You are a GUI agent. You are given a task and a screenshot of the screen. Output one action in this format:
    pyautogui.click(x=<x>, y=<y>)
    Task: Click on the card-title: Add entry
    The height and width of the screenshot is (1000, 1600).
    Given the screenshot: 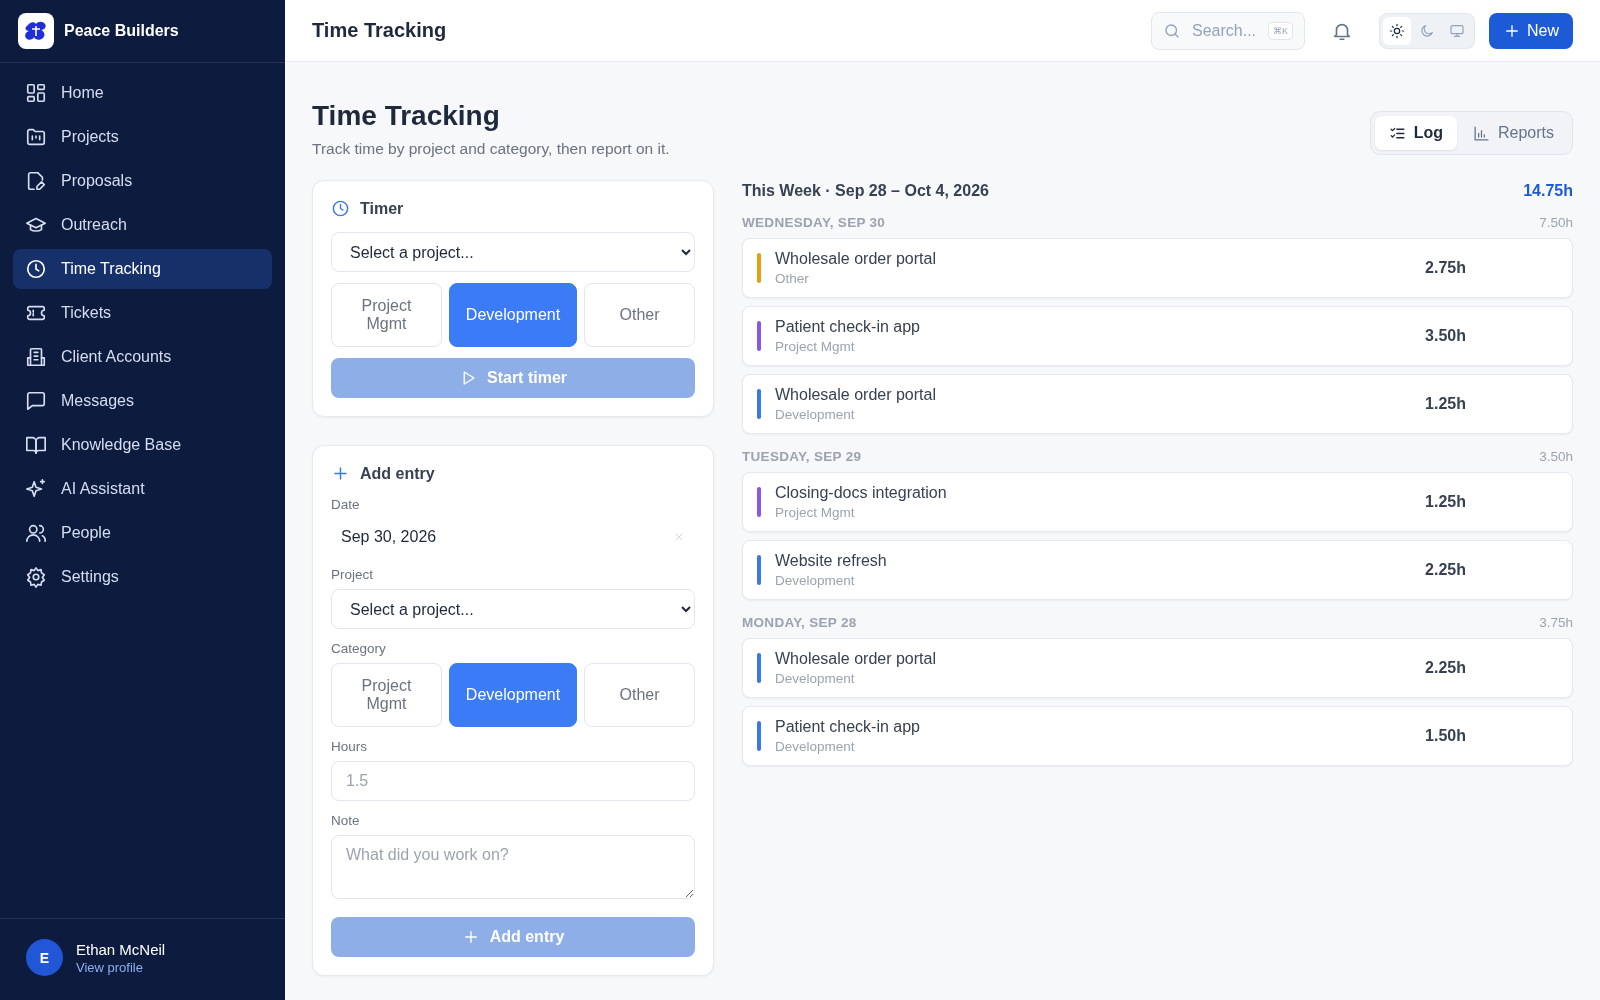 What is the action you would take?
    pyautogui.click(x=397, y=473)
    